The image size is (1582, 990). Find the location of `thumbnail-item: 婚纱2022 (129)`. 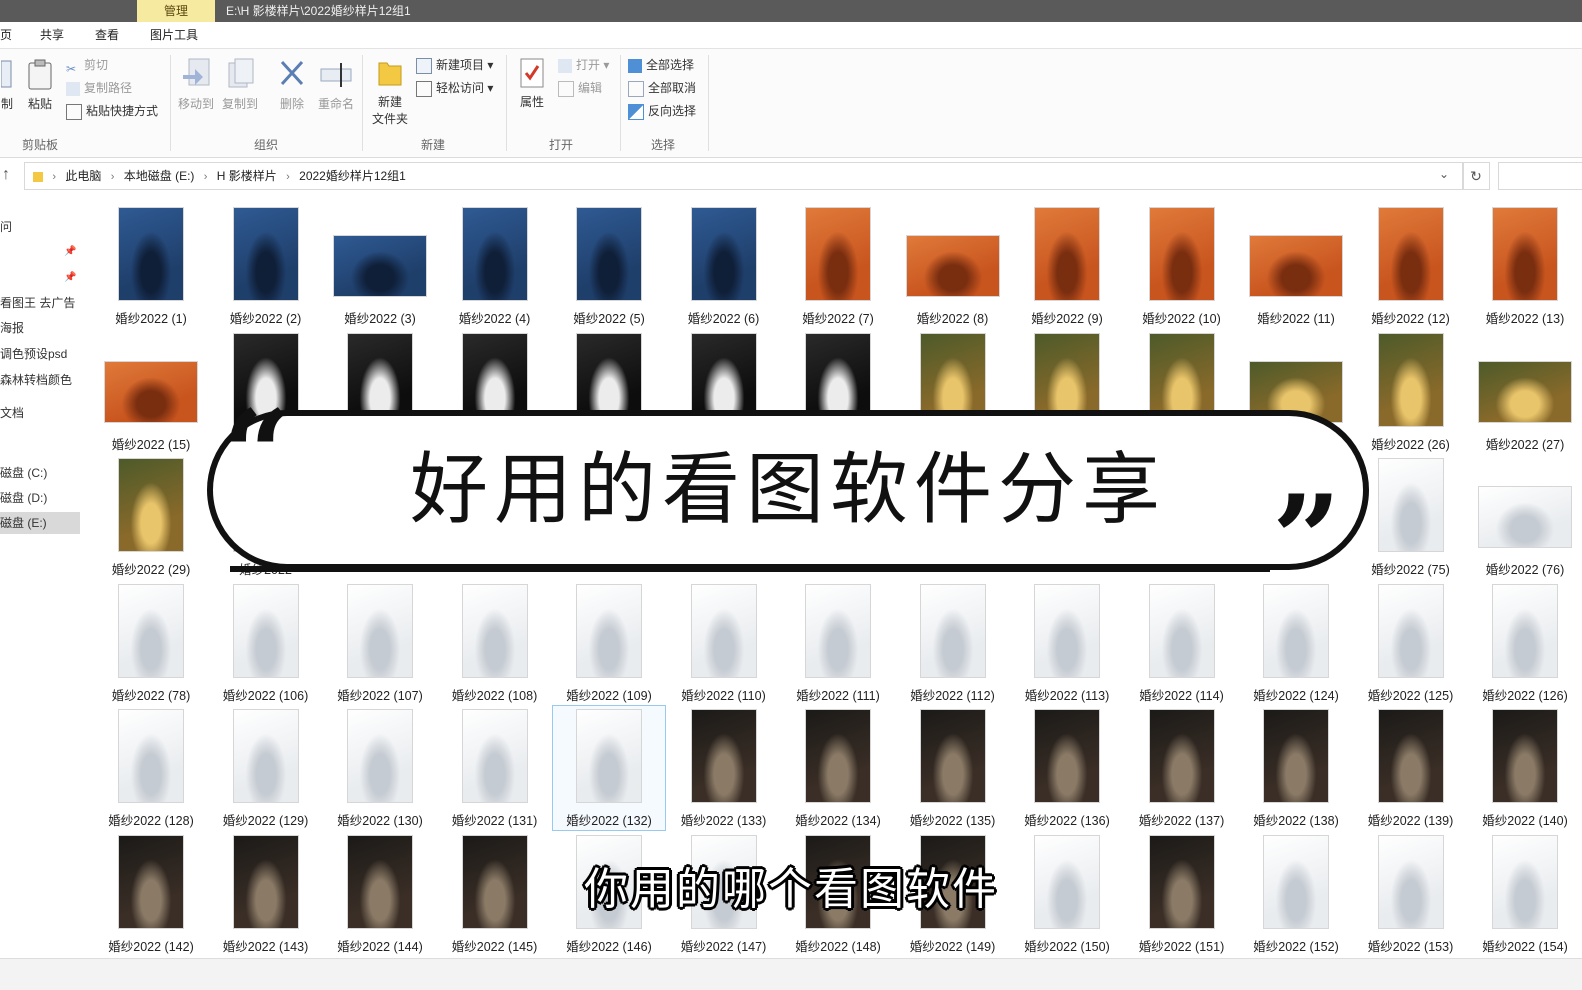

thumbnail-item: 婚纱2022 (129) is located at coordinates (266, 768).